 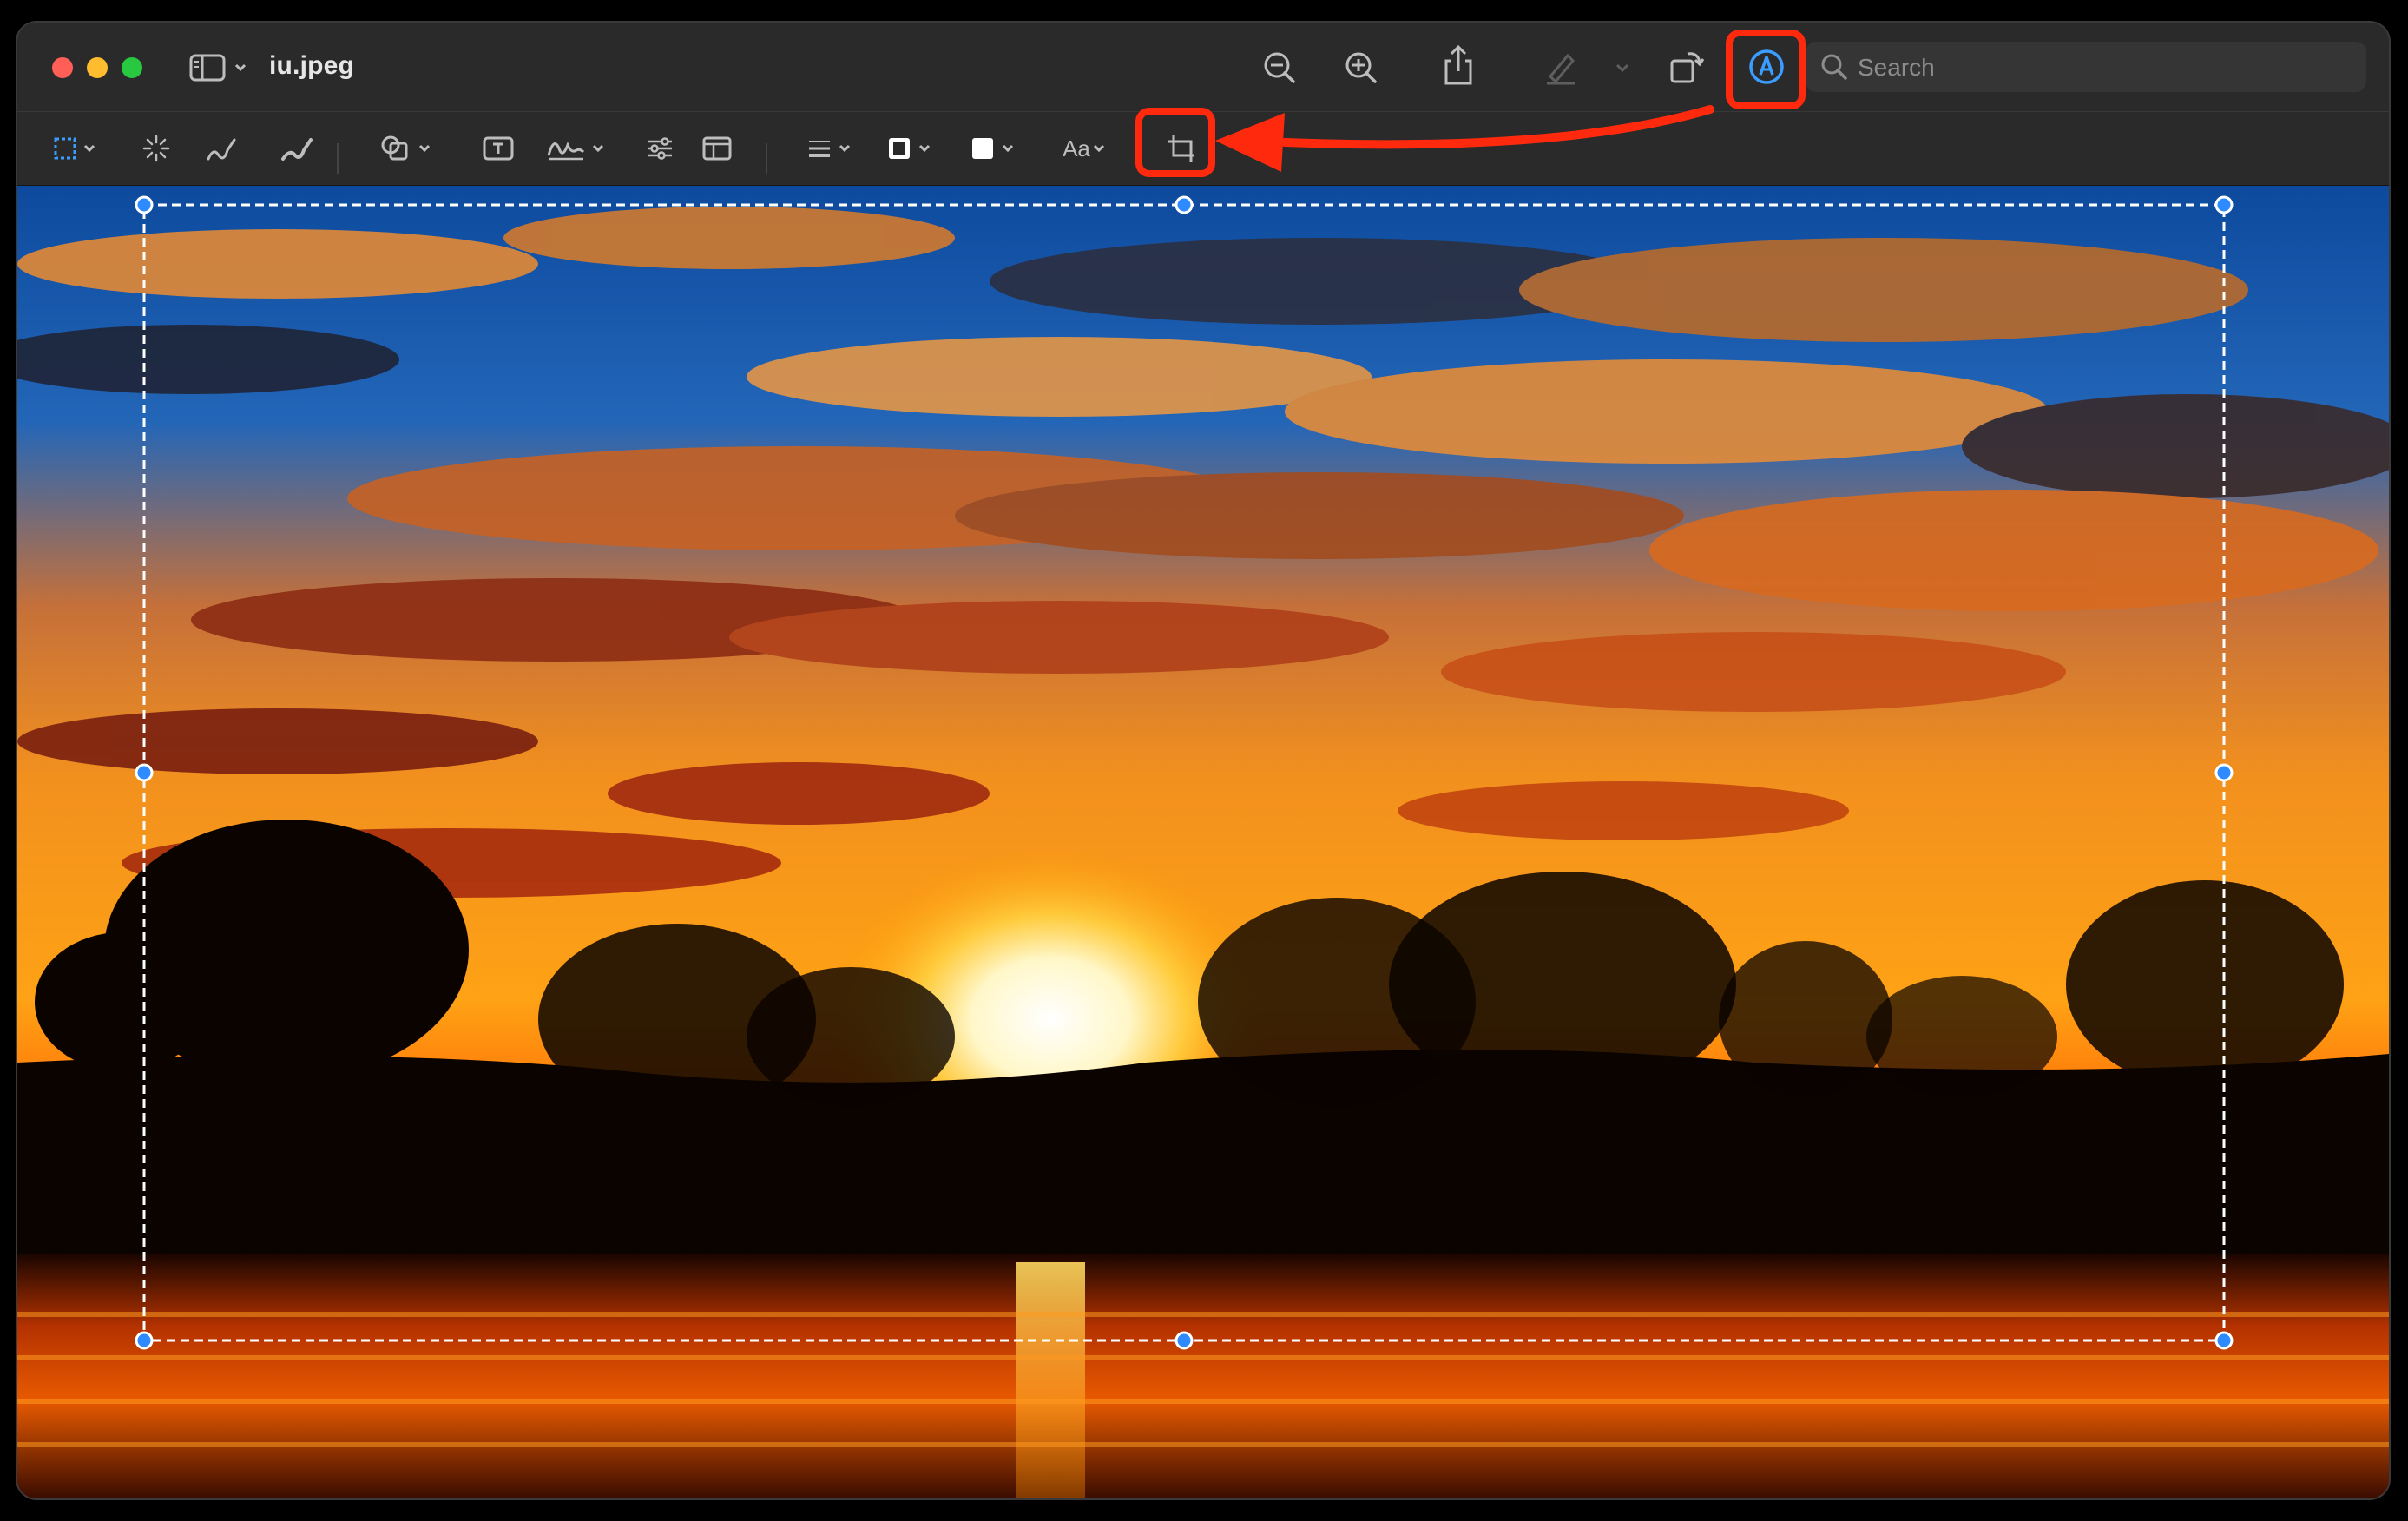 What do you see at coordinates (1766, 70) in the screenshot?
I see `markup-button-callout` at bounding box center [1766, 70].